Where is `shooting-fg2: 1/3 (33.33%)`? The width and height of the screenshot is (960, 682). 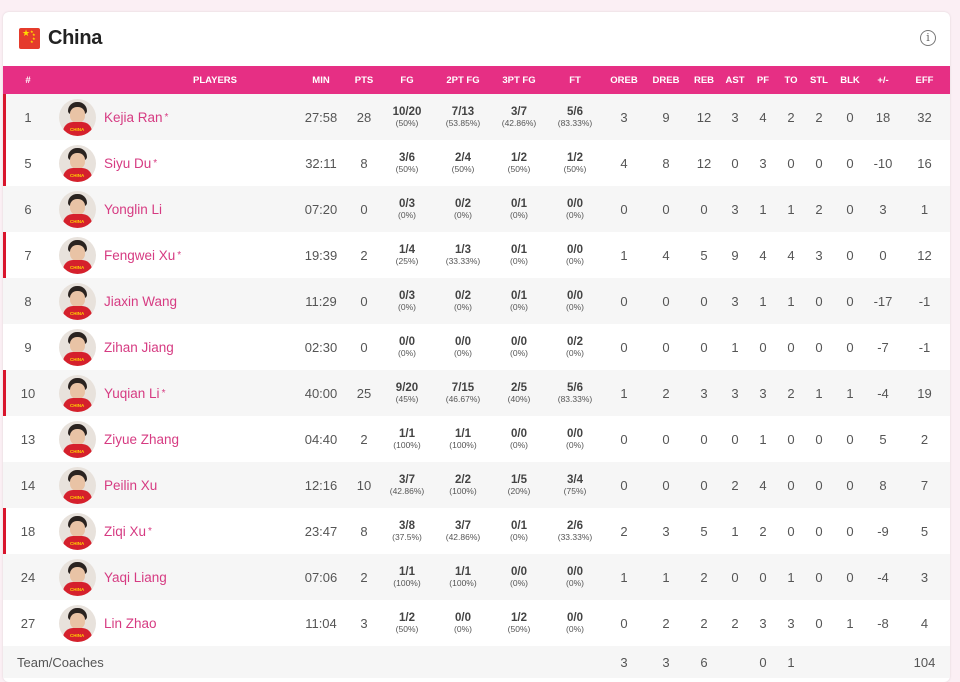
shooting-fg2: 1/3 (33.33%) is located at coordinates (463, 255).